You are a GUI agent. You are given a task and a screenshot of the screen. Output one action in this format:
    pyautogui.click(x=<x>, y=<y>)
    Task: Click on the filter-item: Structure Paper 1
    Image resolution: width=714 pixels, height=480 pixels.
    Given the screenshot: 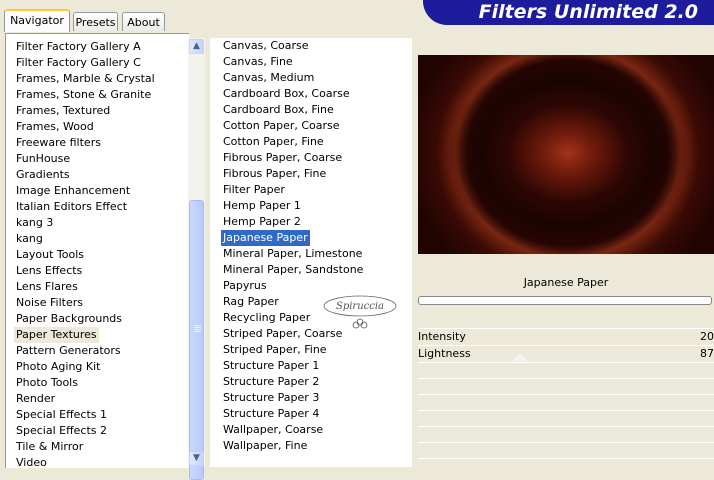 What is the action you would take?
    pyautogui.click(x=271, y=366)
    